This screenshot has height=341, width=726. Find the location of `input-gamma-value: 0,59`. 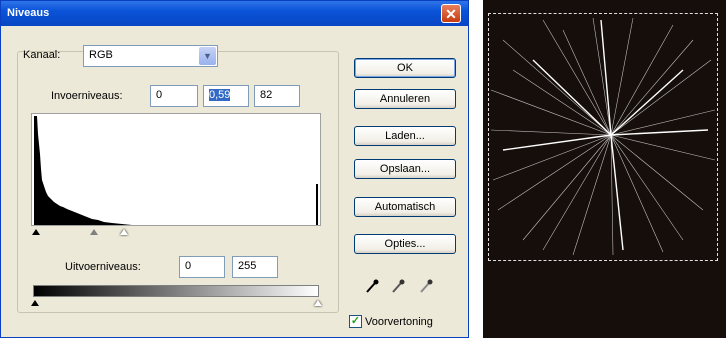

input-gamma-value: 0,59 is located at coordinates (220, 95).